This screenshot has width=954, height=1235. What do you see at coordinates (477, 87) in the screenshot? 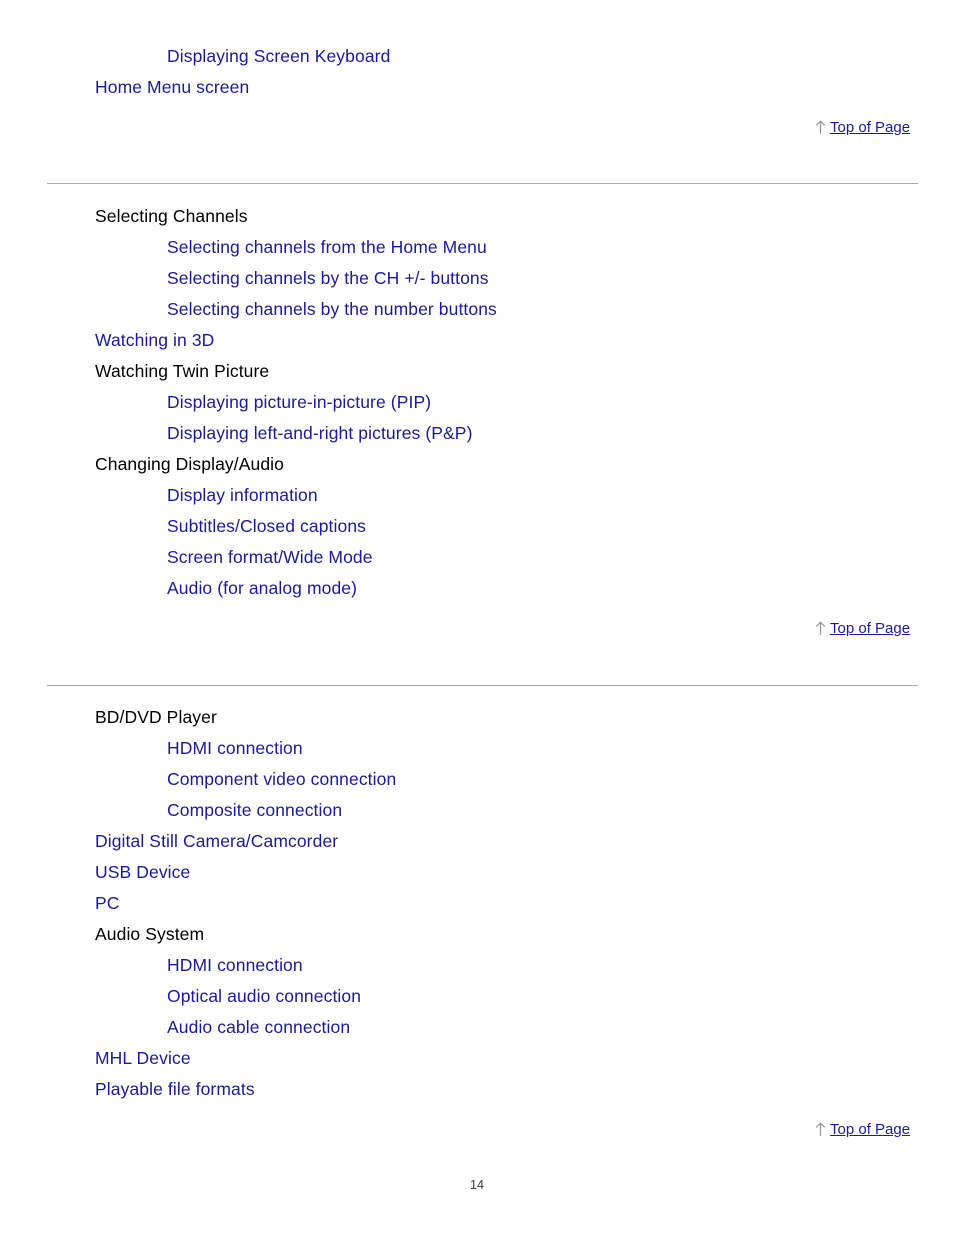
I see `toc-link: Home Menu screen` at bounding box center [477, 87].